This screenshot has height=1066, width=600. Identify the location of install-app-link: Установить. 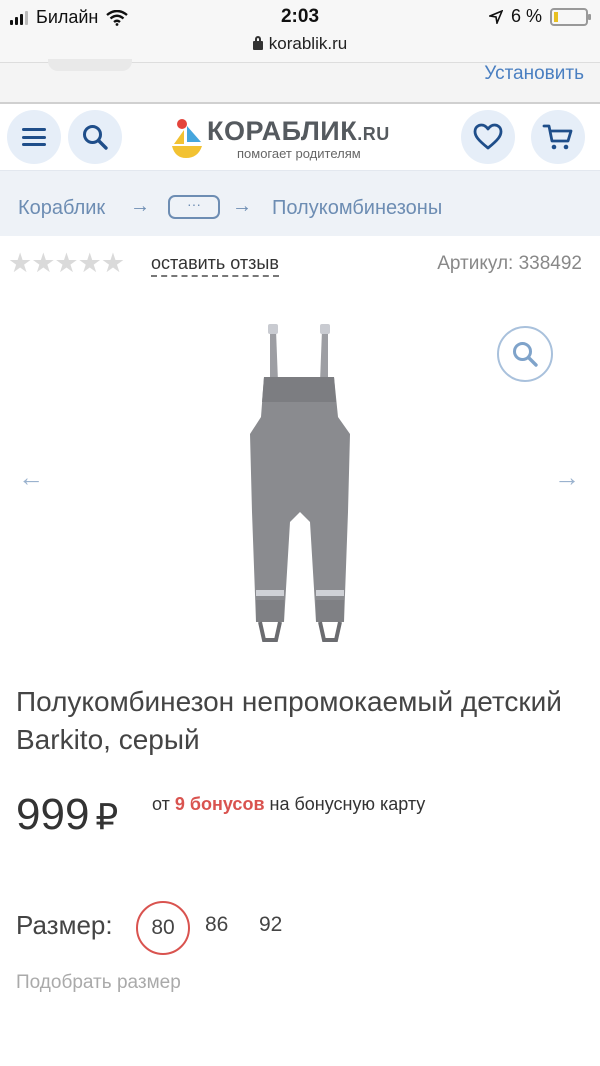
(534, 74).